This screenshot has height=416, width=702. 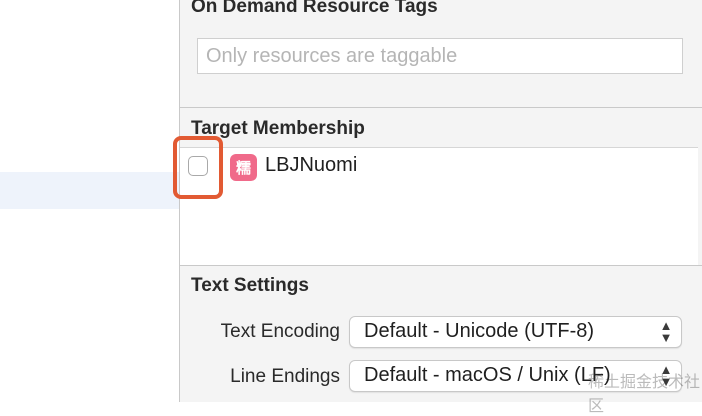 What do you see at coordinates (479, 331) in the screenshot?
I see `text-encoding-value: Default - Unicode (UTF-8)` at bounding box center [479, 331].